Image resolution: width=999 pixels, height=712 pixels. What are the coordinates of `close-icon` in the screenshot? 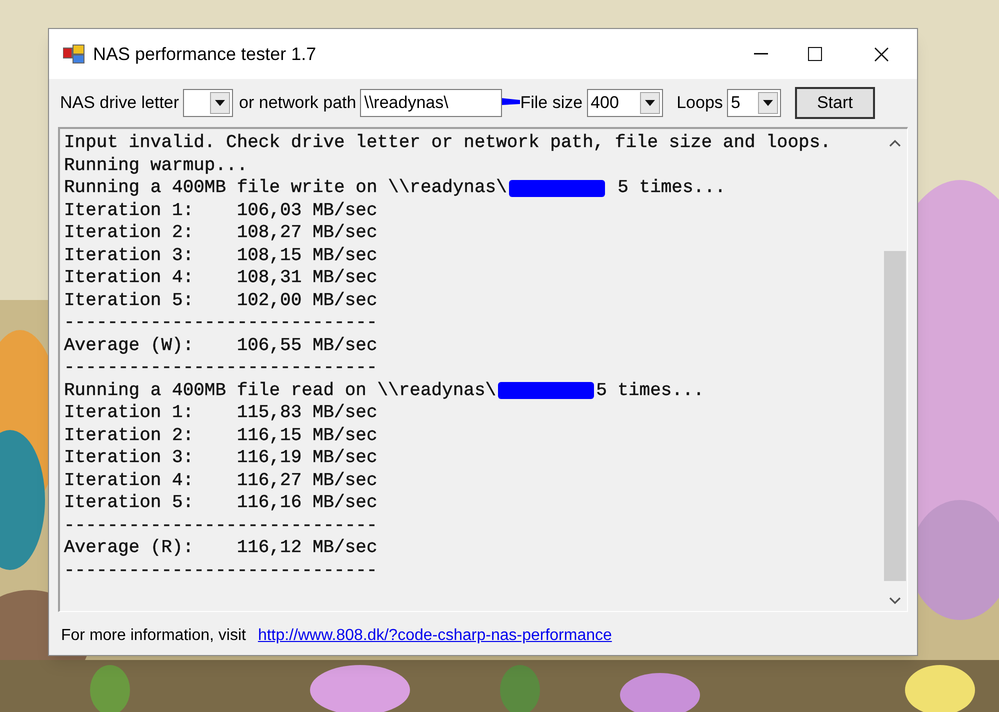 It's located at (881, 54).